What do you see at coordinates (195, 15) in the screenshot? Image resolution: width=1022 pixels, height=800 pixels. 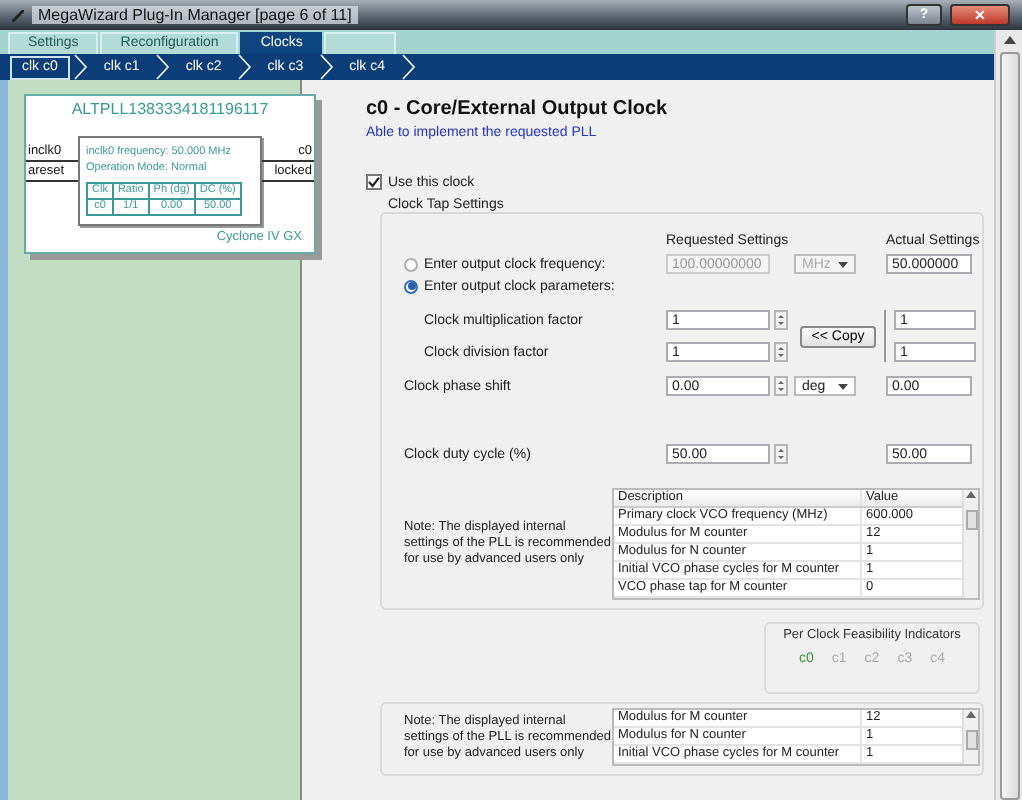 I see `window-title: MegaWizard Plug-In Manager [page 6 of 11]` at bounding box center [195, 15].